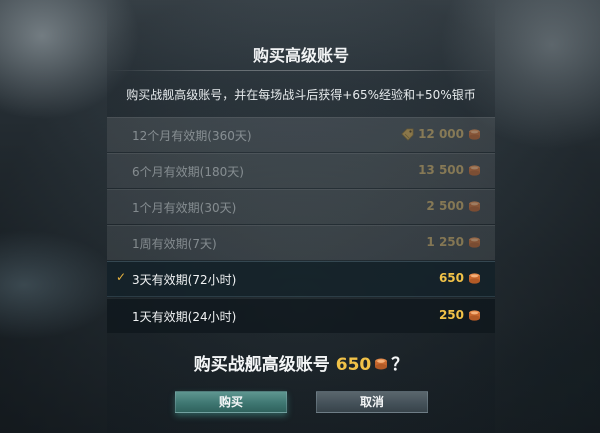 Image resolution: width=600 pixels, height=433 pixels. What do you see at coordinates (301, 95) in the screenshot?
I see `dialog-description: 购买战舰高级账号，并在每场战斗后获得+65%经验和+50%银币` at bounding box center [301, 95].